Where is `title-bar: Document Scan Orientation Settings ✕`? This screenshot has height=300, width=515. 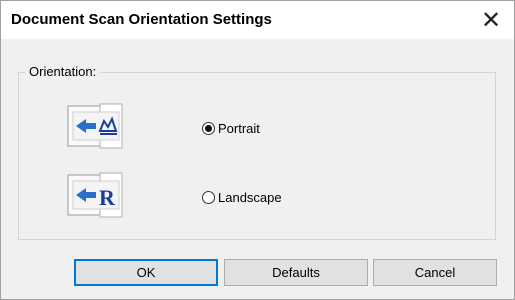 title-bar: Document Scan Orientation Settings ✕ is located at coordinates (257, 20).